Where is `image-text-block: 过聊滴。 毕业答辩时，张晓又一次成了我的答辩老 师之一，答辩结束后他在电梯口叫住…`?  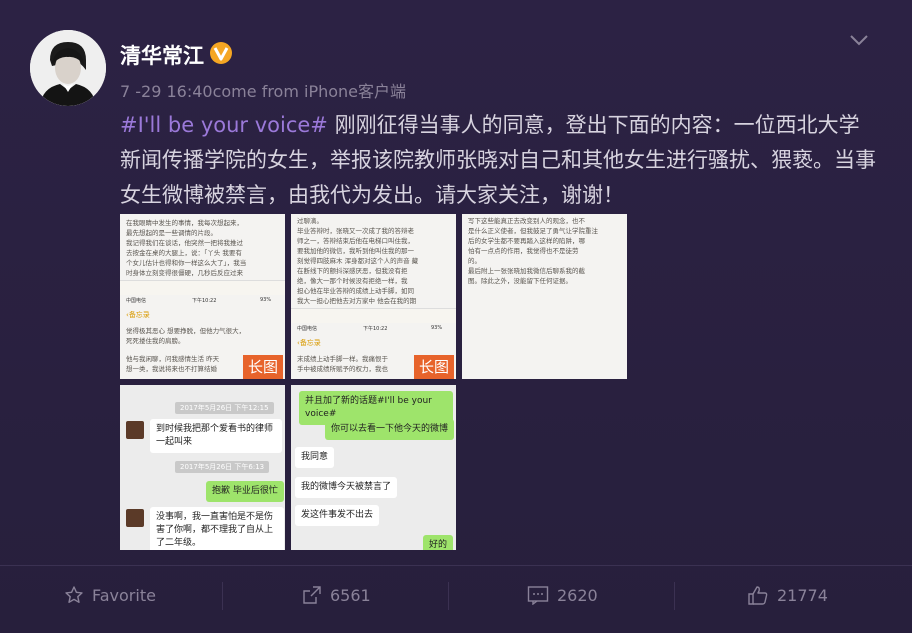
image-text-block: 过聊滴。 毕业答辩时，张晓又一次成了我的答辩老 师之一，答辩结束后他在电梯口叫住… is located at coordinates (375, 261).